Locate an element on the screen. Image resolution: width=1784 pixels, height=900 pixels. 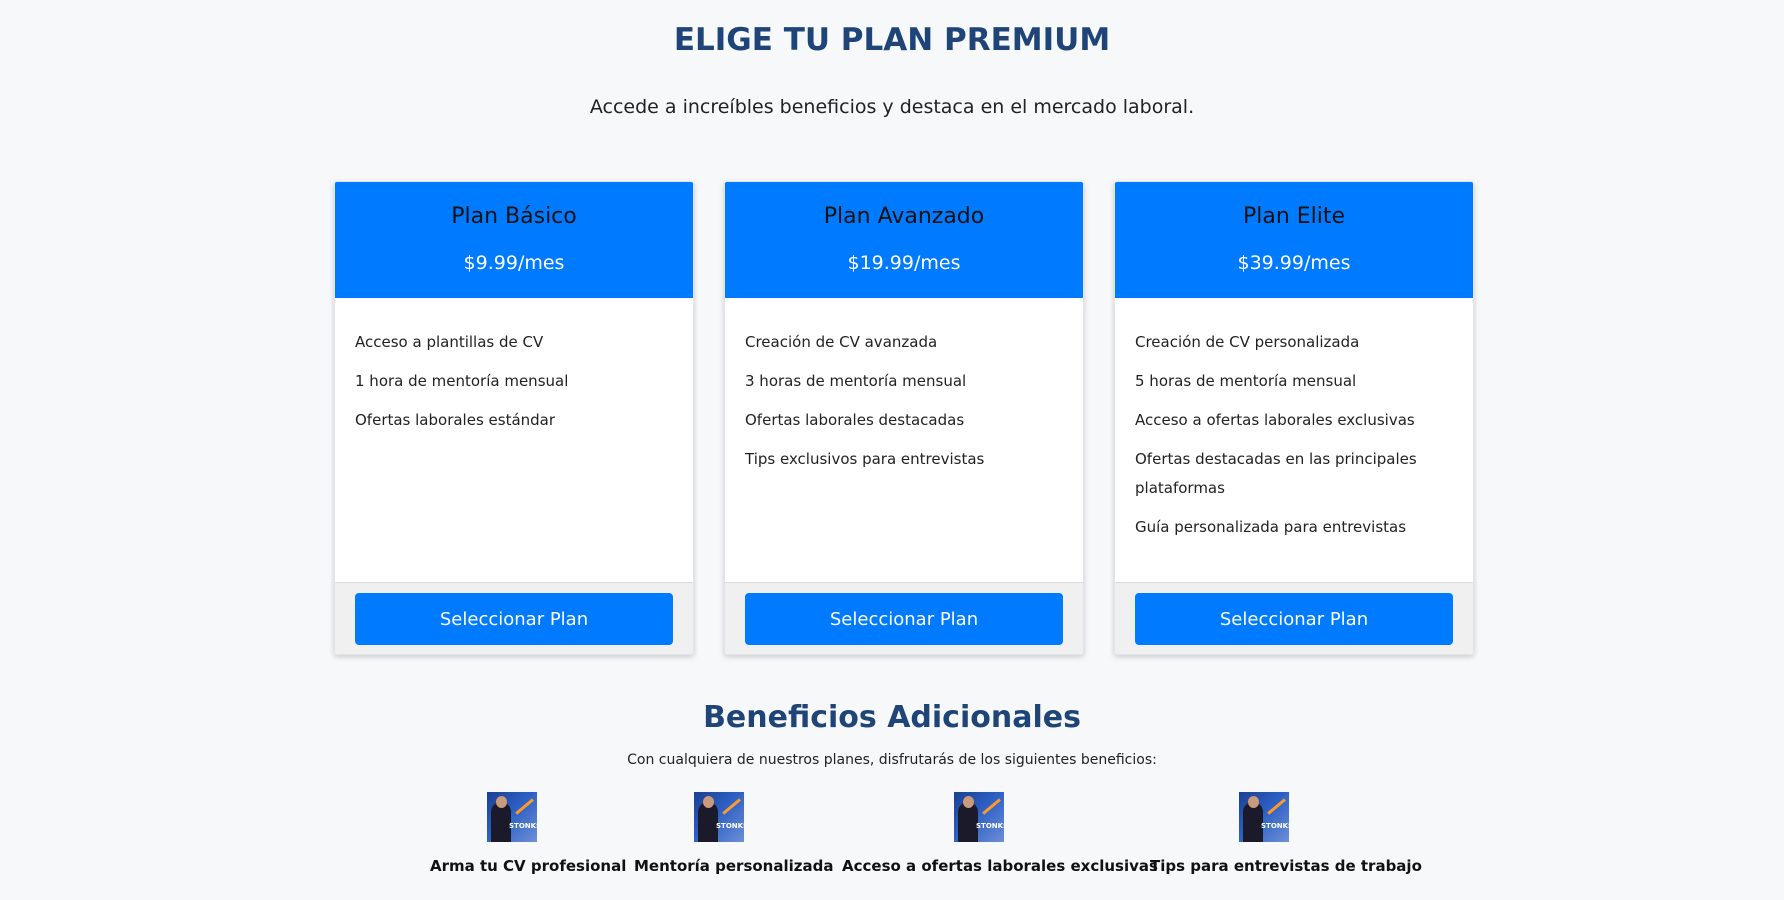
plan-feature: 1 hora de mentoría mensual is located at coordinates (462, 381).